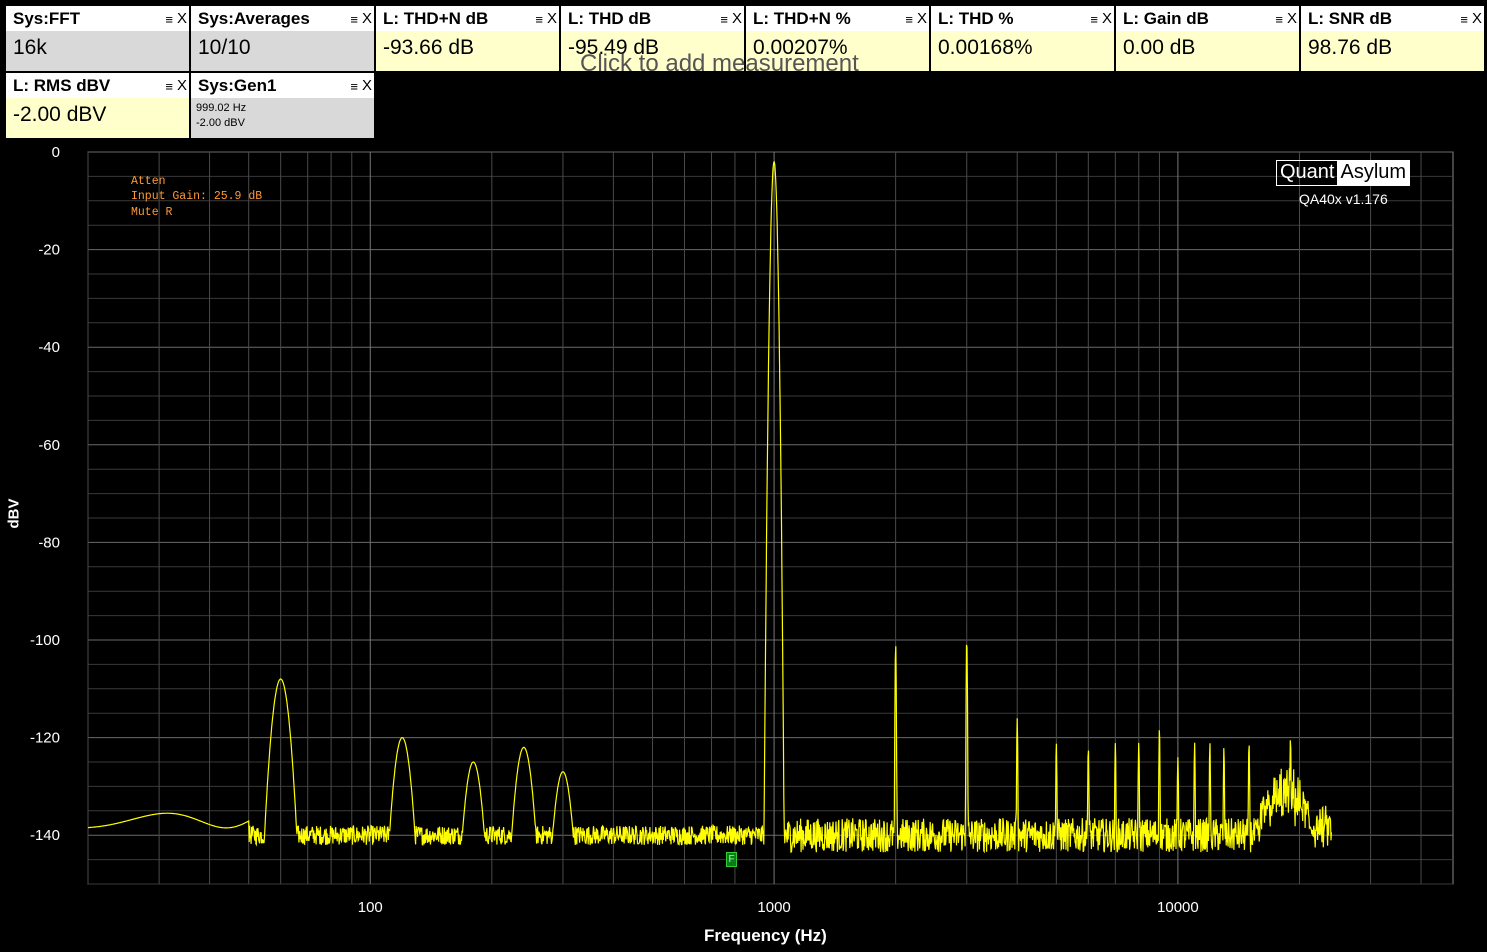 The height and width of the screenshot is (952, 1487). I want to click on x-tick-label: 10000, so click(1178, 907).